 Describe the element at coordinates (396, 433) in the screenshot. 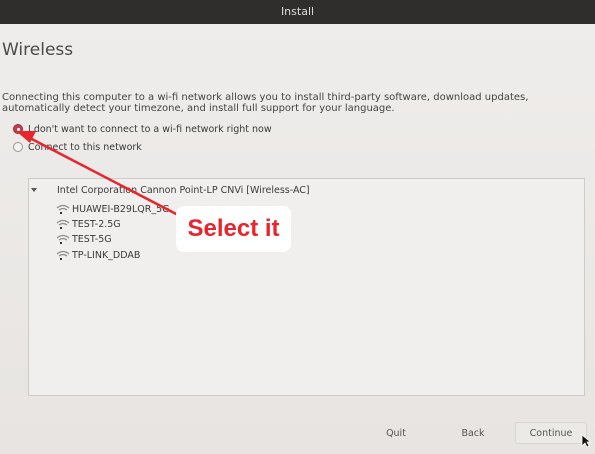

I see `quit-button: Quit` at that location.